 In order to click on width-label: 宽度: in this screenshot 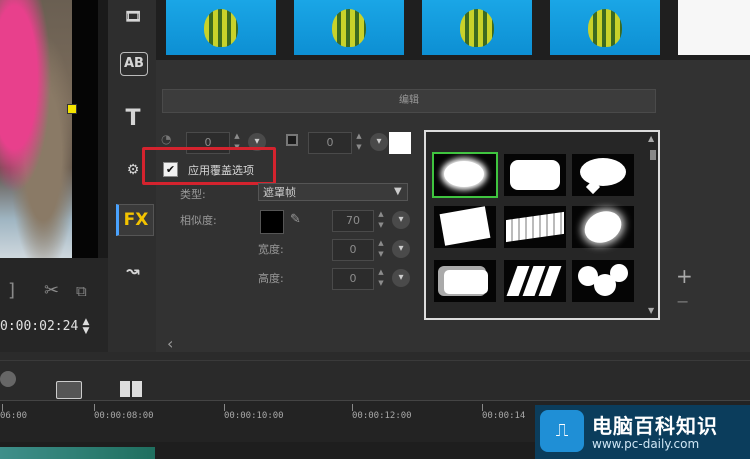, I will do `click(271, 249)`.